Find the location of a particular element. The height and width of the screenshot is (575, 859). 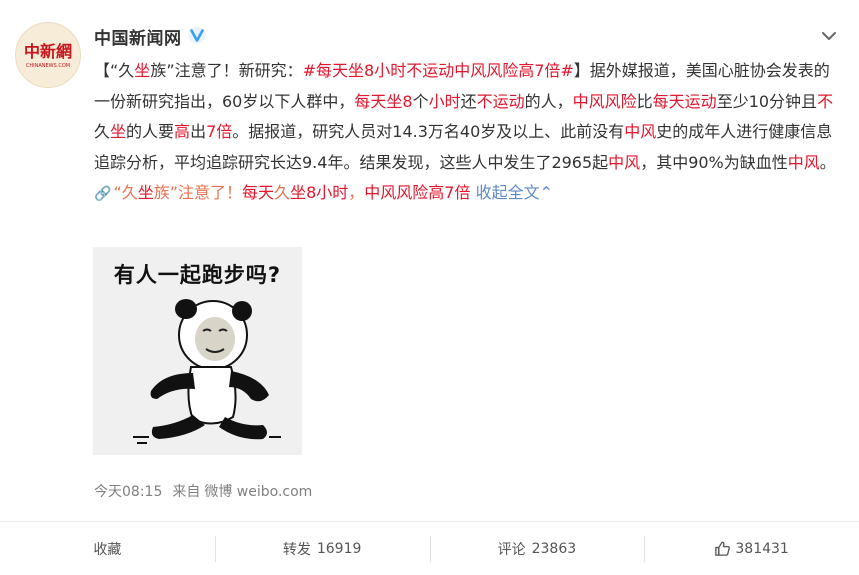

comment-count: 23863 is located at coordinates (554, 548).